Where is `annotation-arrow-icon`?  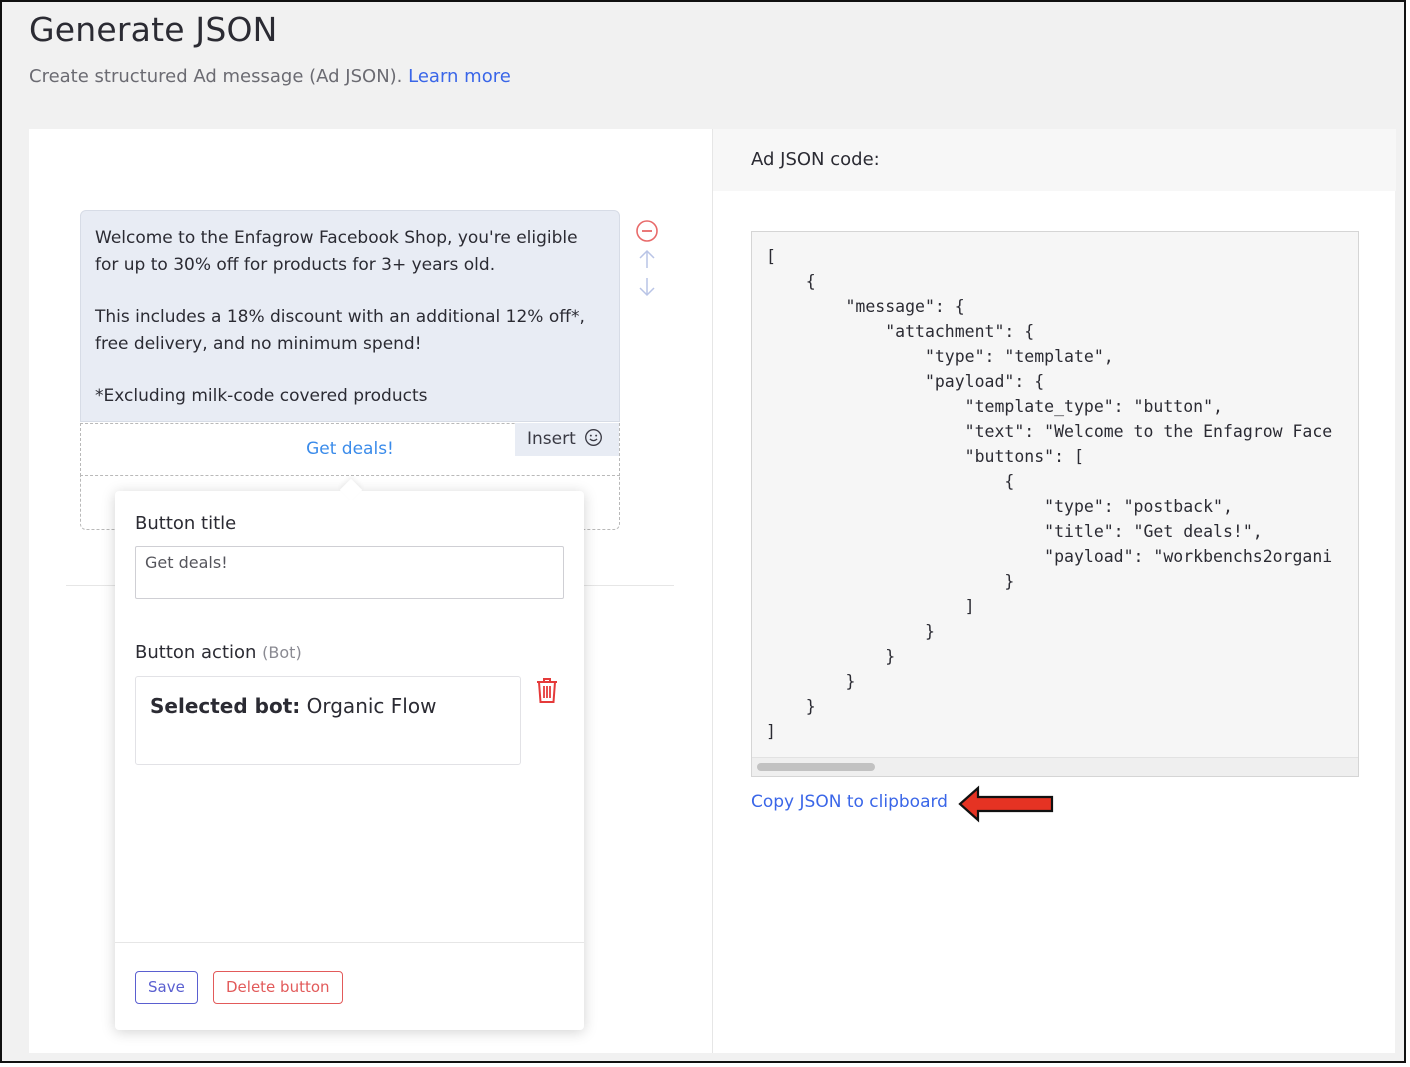
annotation-arrow-icon is located at coordinates (1006, 804).